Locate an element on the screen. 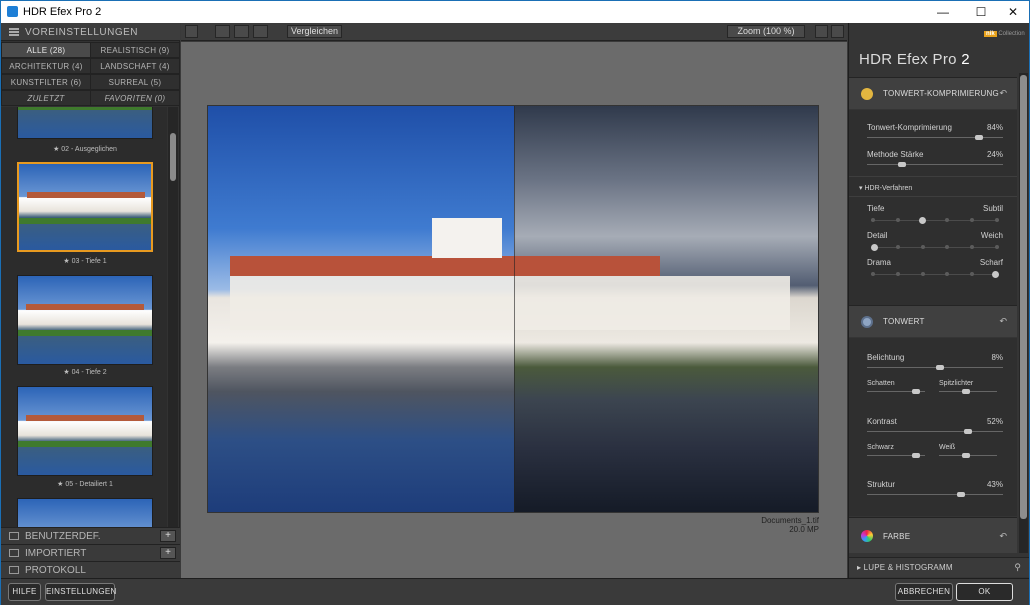 This screenshot has width=1030, height=605. category-landschaft: LANDSCHAFT (4) is located at coordinates (135, 66).